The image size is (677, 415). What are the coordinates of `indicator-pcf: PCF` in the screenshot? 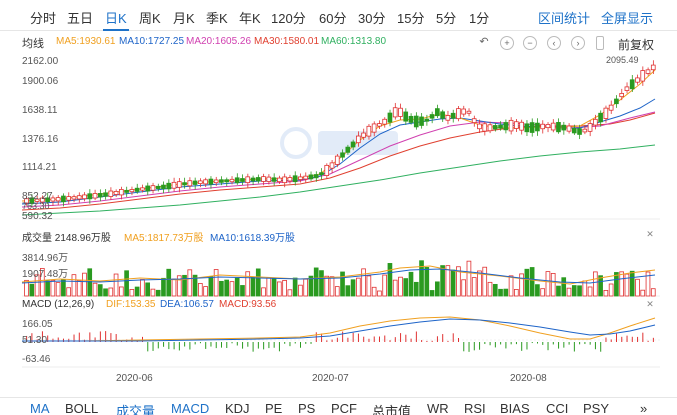 It's located at (344, 408).